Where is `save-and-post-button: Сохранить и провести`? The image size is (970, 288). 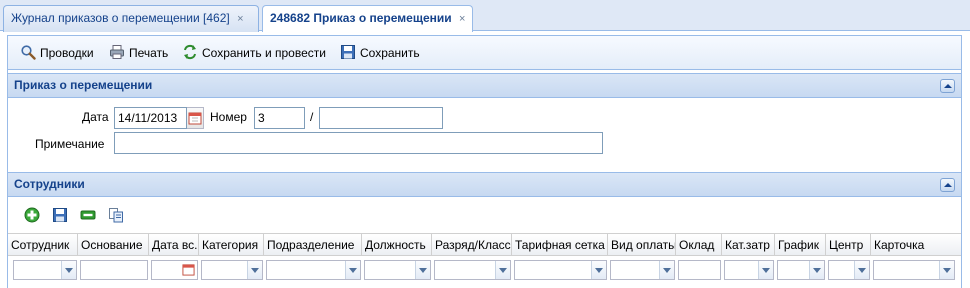 save-and-post-button: Сохранить и провести is located at coordinates (254, 53).